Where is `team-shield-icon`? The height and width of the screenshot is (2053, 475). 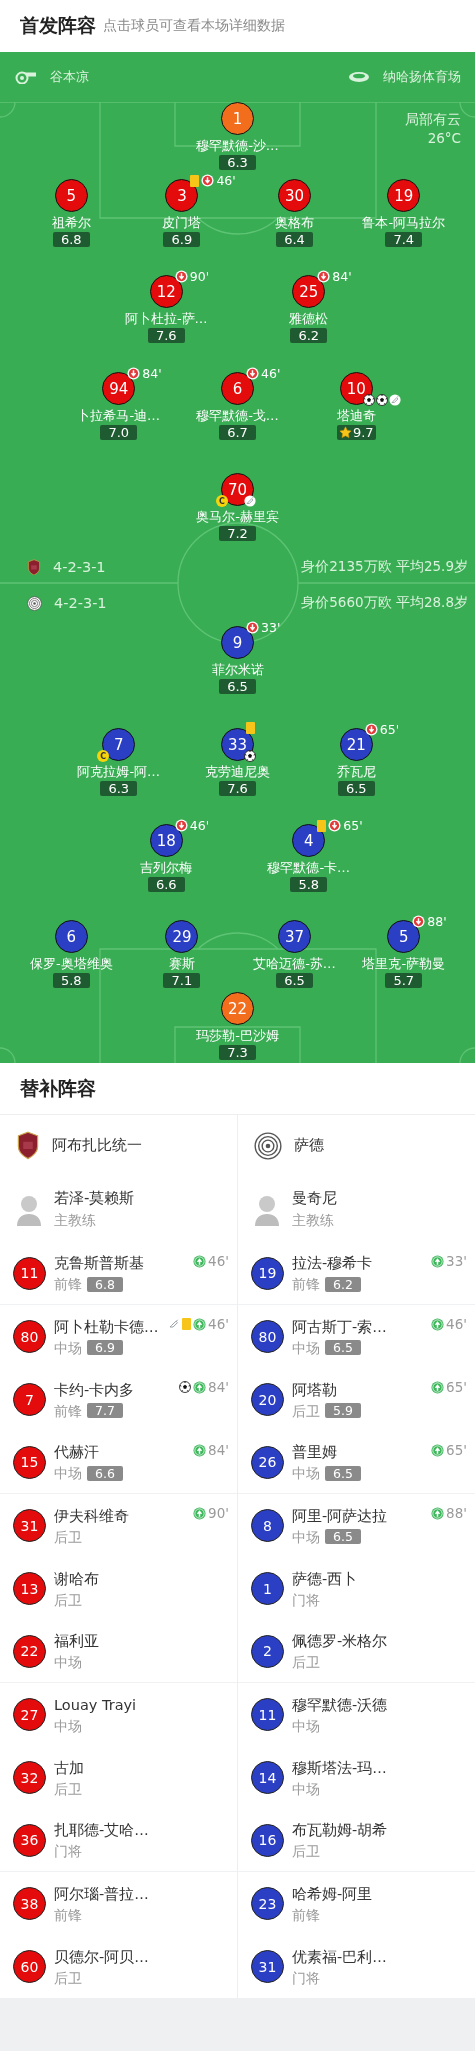 team-shield-icon is located at coordinates (28, 1145).